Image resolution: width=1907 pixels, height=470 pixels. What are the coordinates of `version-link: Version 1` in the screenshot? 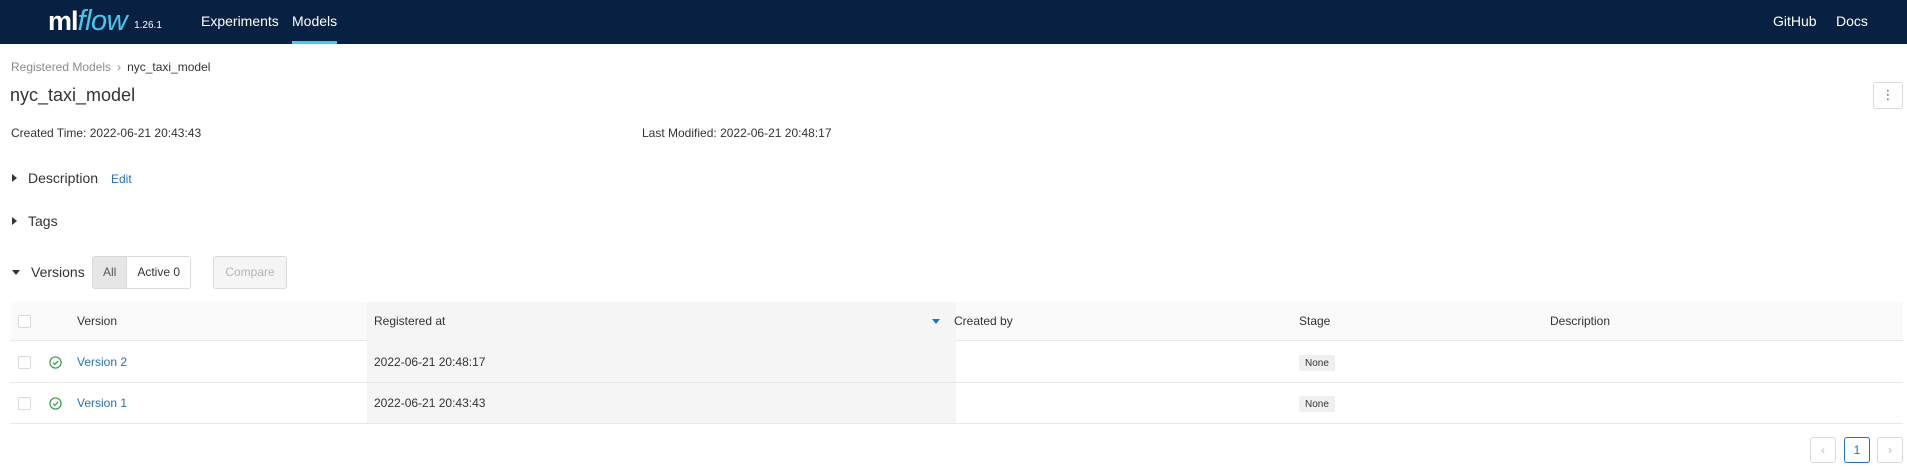 It's located at (102, 403).